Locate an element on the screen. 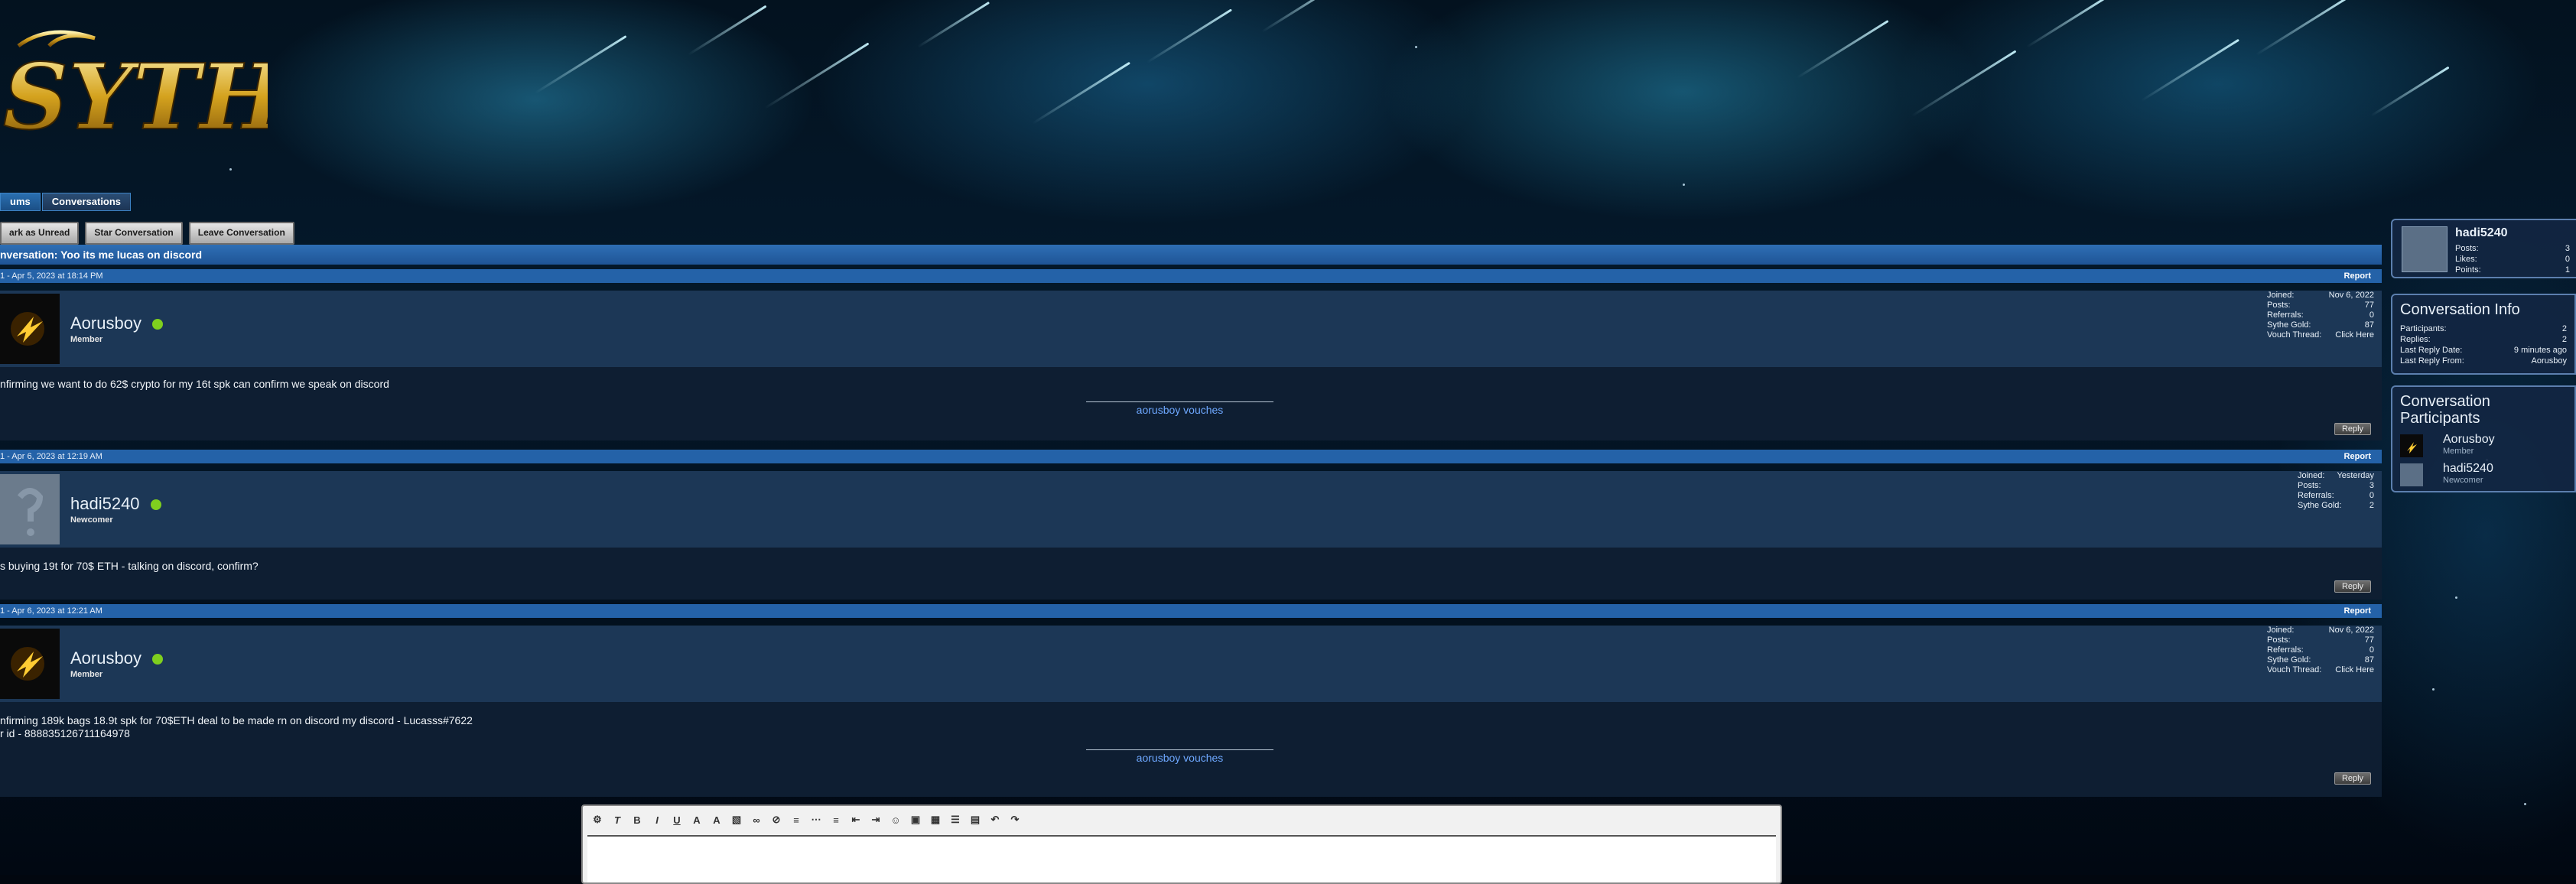  message-meta-bar: 1 - Apr 5, 2023 at 18:14 PM Report is located at coordinates (1191, 276).